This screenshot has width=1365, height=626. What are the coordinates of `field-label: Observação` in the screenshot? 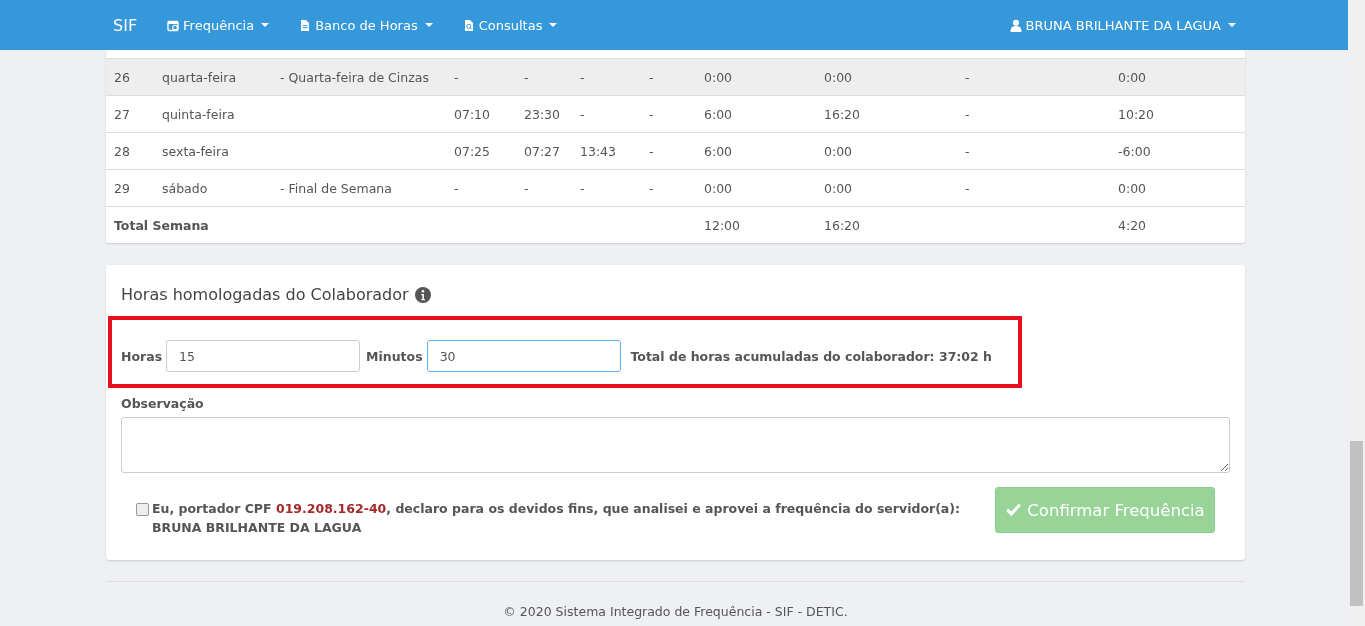 It's located at (163, 403).